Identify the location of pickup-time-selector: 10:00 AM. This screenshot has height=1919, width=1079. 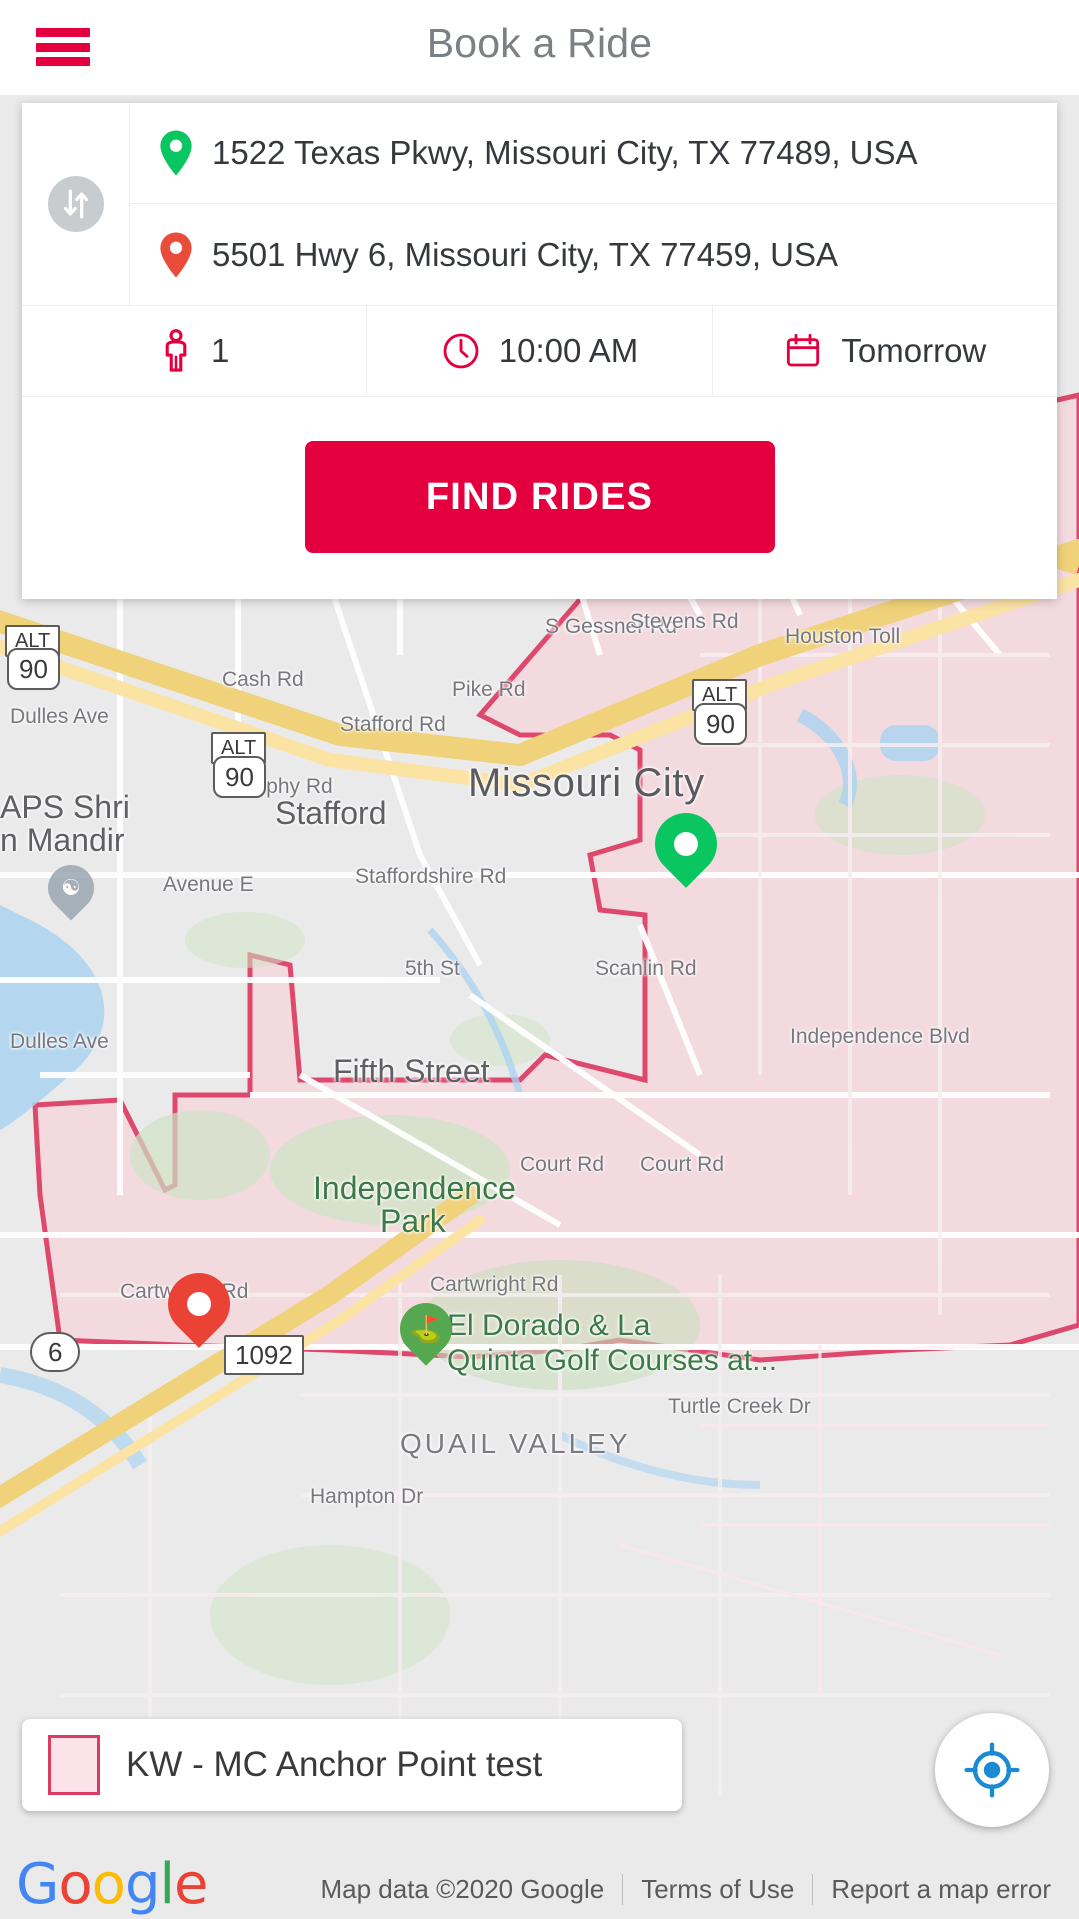
(538, 351).